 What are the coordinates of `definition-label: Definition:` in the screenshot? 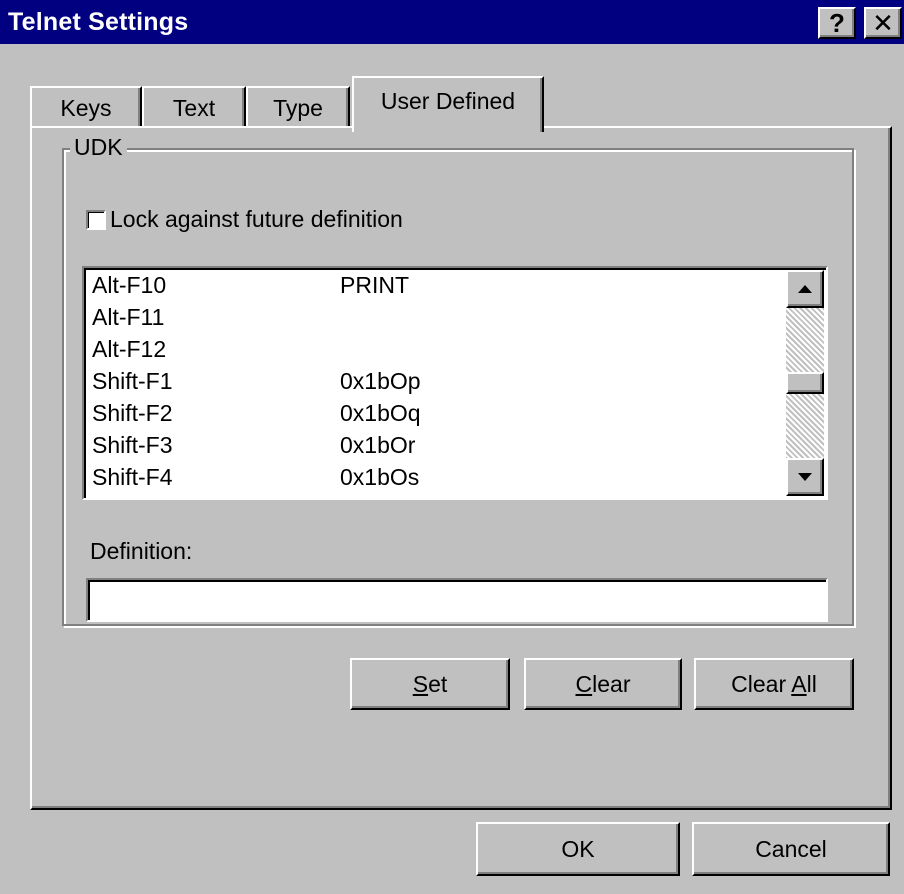 It's located at (141, 551).